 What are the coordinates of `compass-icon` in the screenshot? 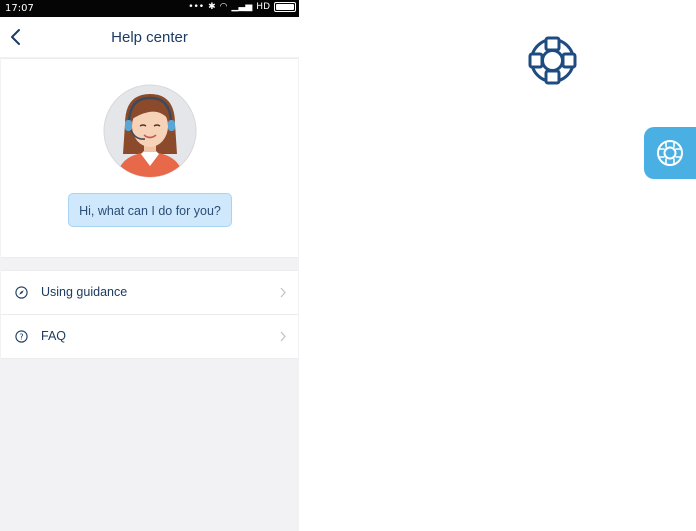 It's located at (21, 292).